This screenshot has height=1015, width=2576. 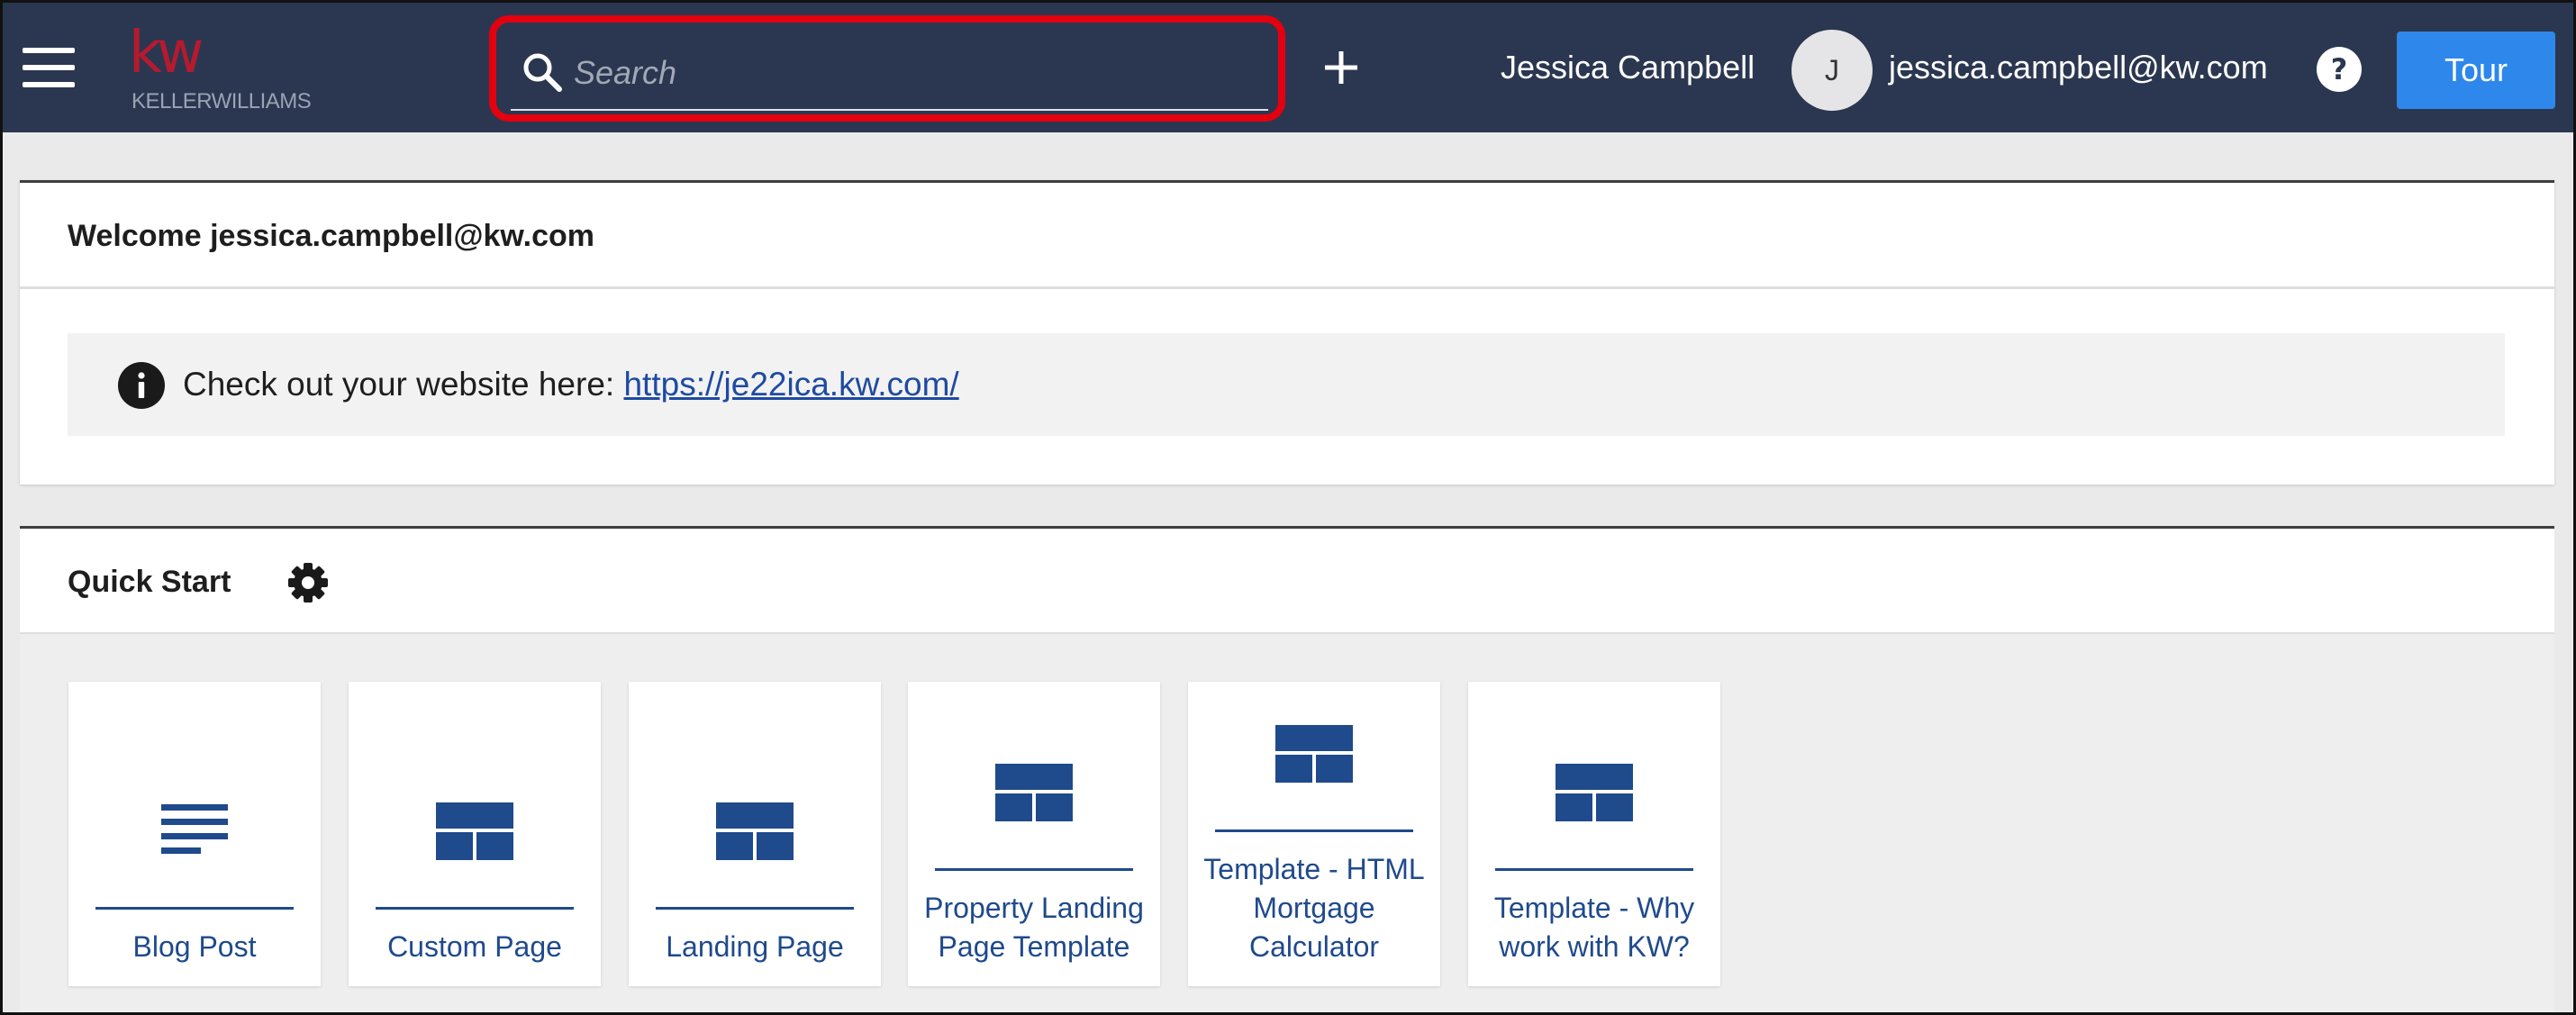 I want to click on avatar: J, so click(x=1832, y=71).